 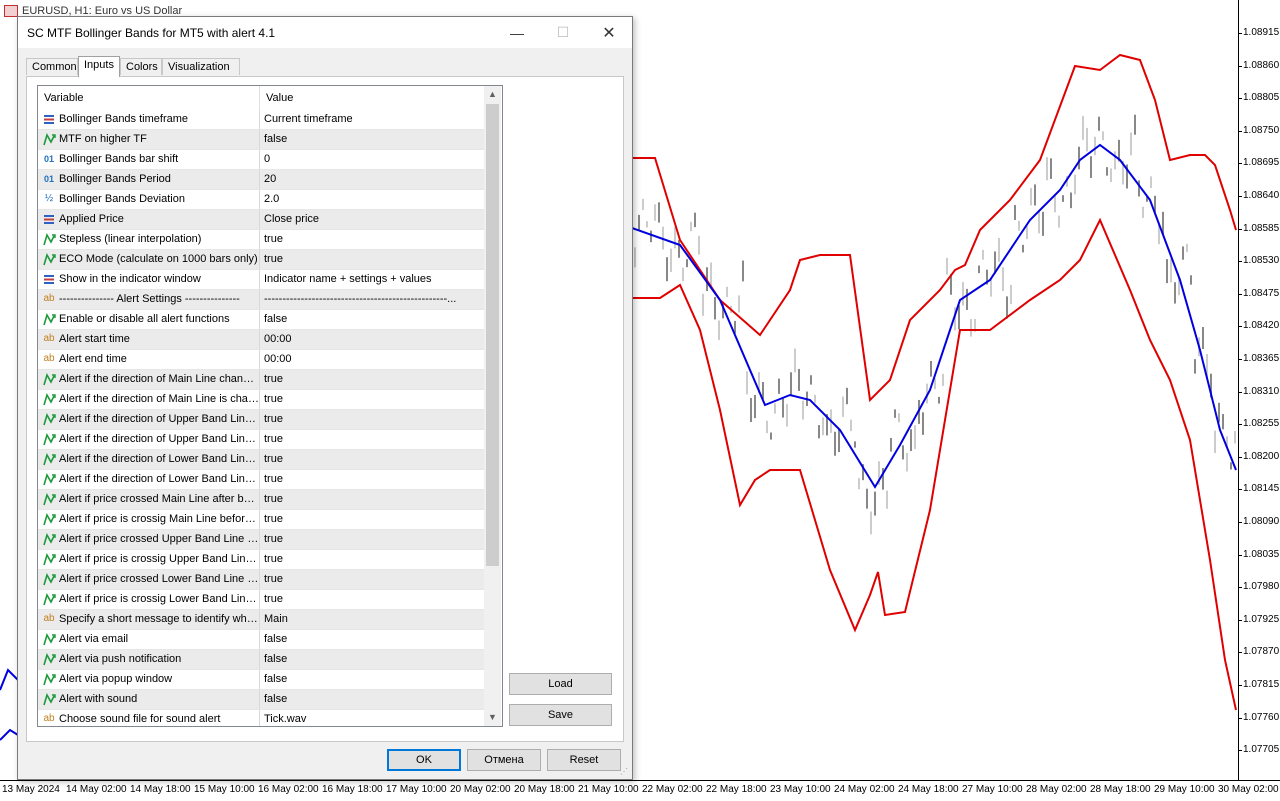 I want to click on value-cell: Main, so click(x=372, y=619).